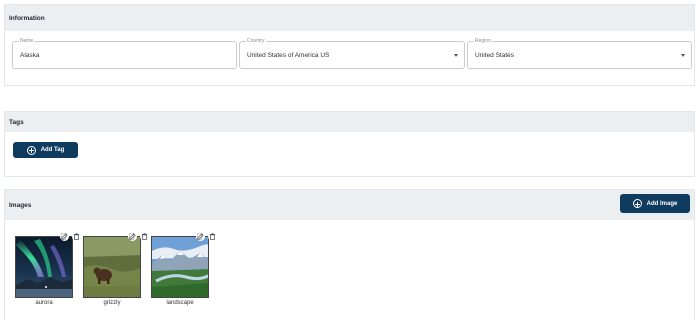 The height and width of the screenshot is (320, 700). Describe the element at coordinates (44, 267) in the screenshot. I see `aurora-image` at that location.